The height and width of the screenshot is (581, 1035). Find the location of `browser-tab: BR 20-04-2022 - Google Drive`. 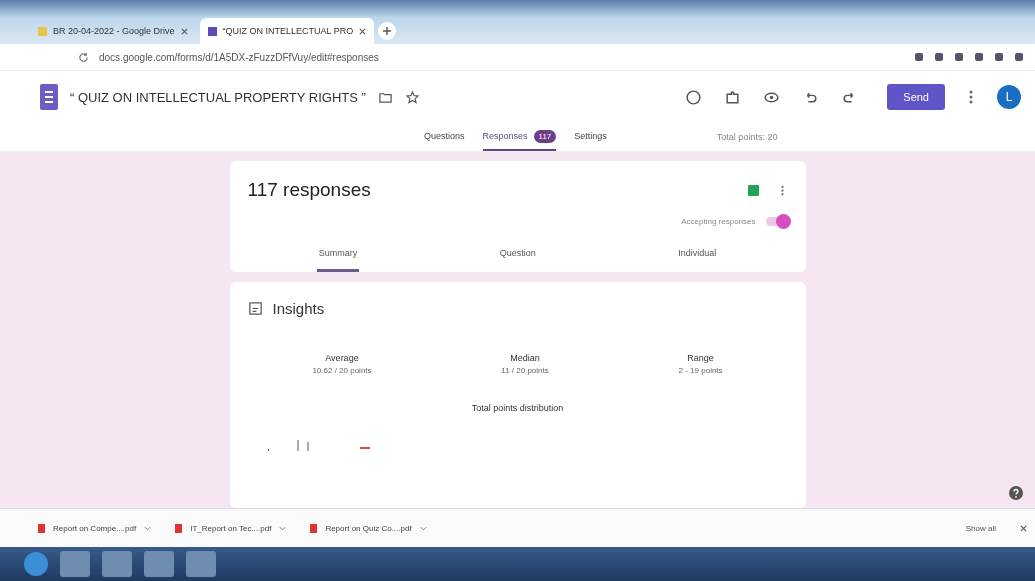

browser-tab: BR 20-04-2022 - Google Drive is located at coordinates (113, 31).